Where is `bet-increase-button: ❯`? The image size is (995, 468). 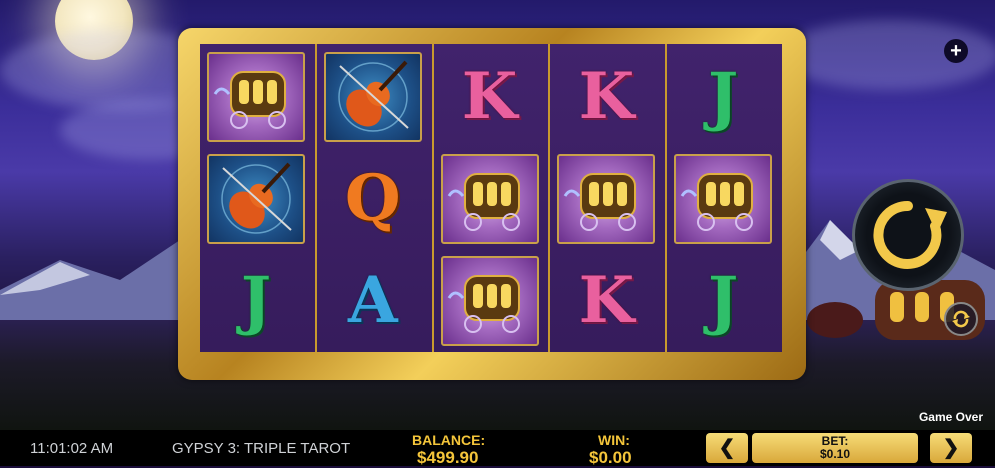 bet-increase-button: ❯ is located at coordinates (951, 448).